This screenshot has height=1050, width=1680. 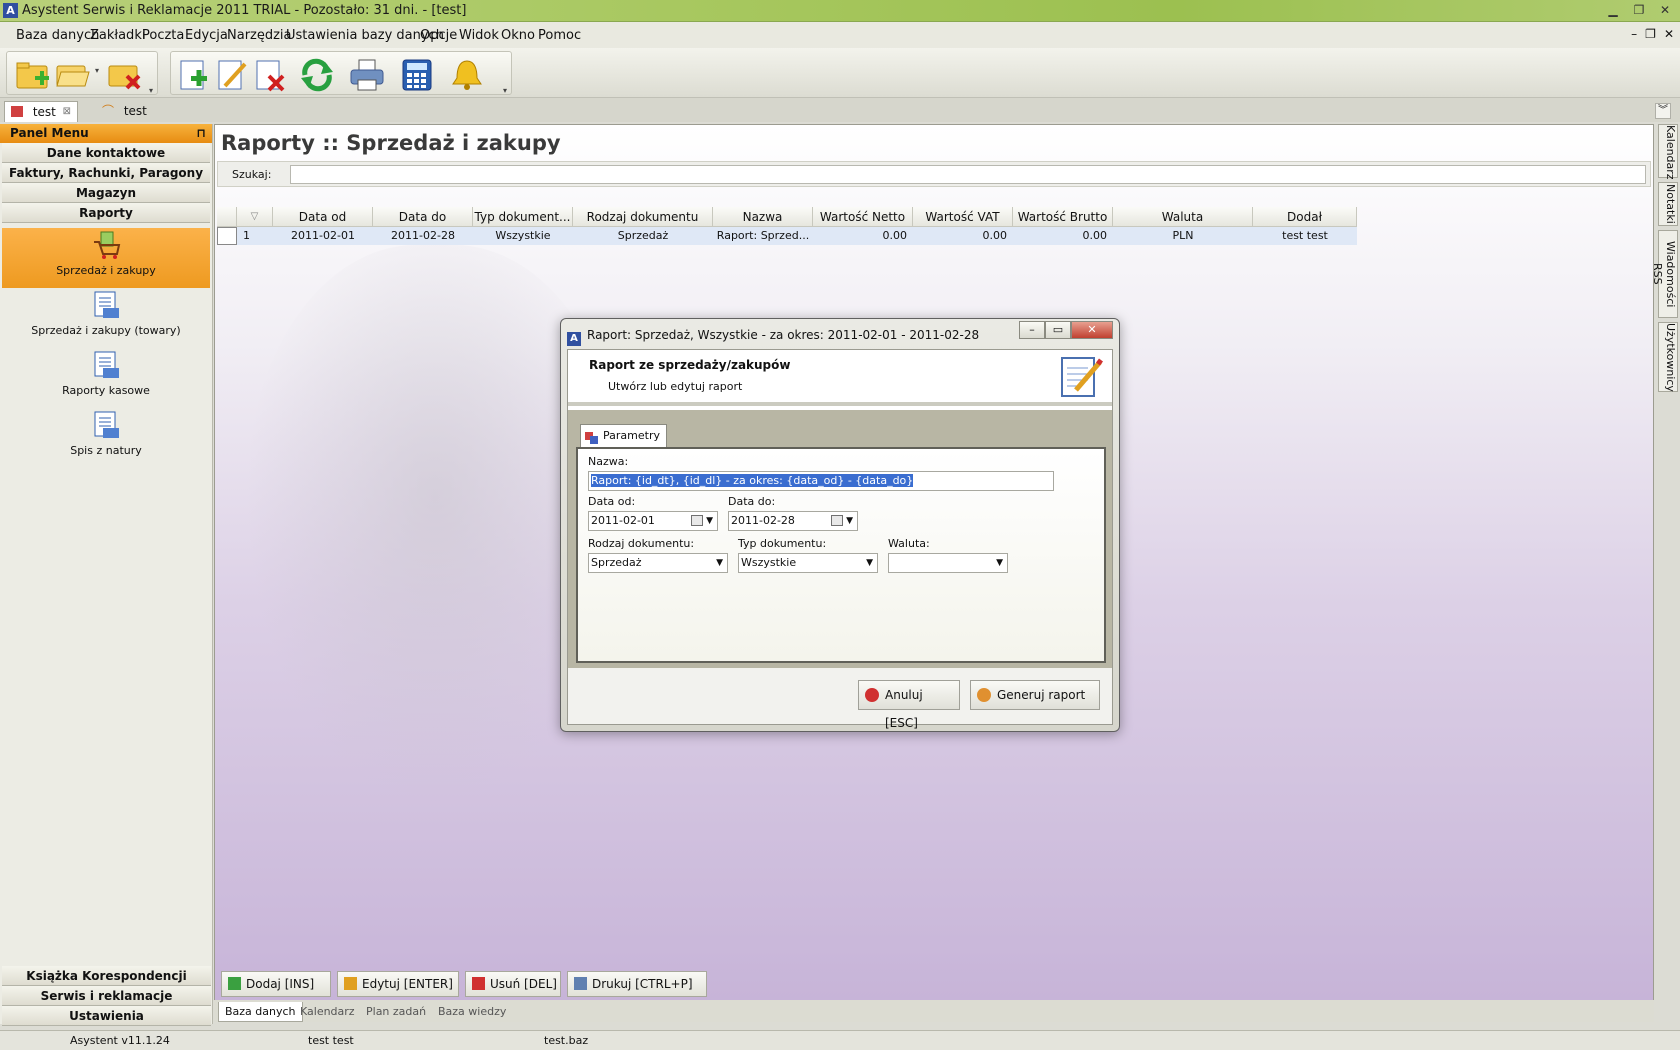 I want to click on cell-dodal: test test, so click(x=1305, y=235).